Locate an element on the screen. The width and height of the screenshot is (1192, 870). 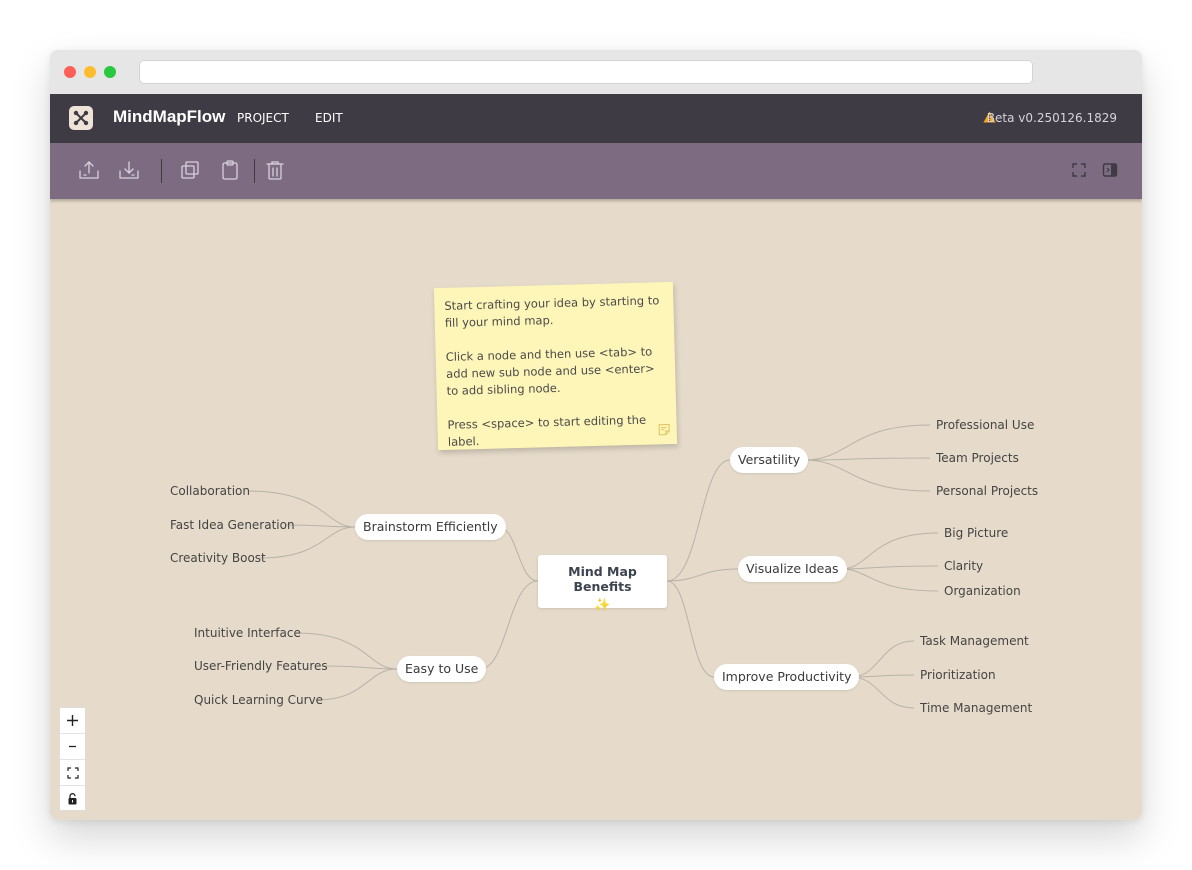
mindmap-root-node: Mind Map Benefits ✨ is located at coordinates (602, 583).